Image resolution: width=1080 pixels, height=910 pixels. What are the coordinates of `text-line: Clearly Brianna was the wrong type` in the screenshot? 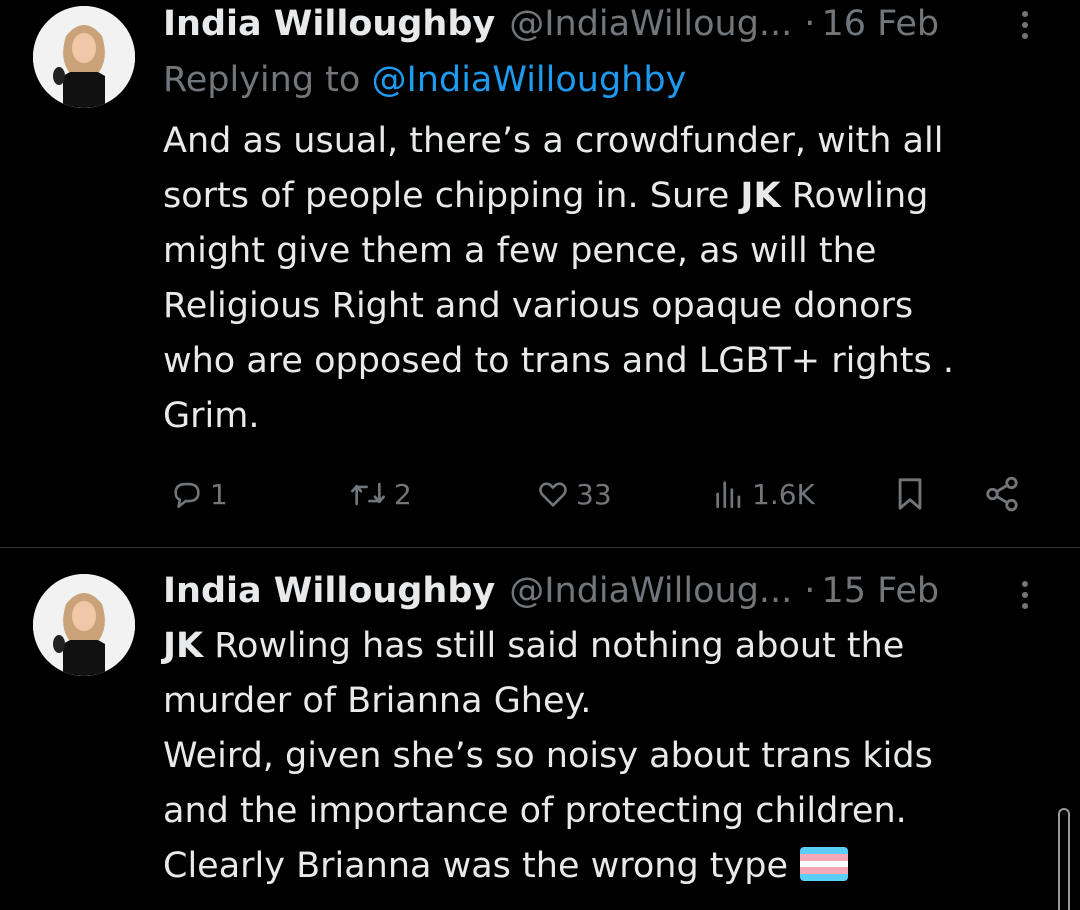 It's located at (603, 866).